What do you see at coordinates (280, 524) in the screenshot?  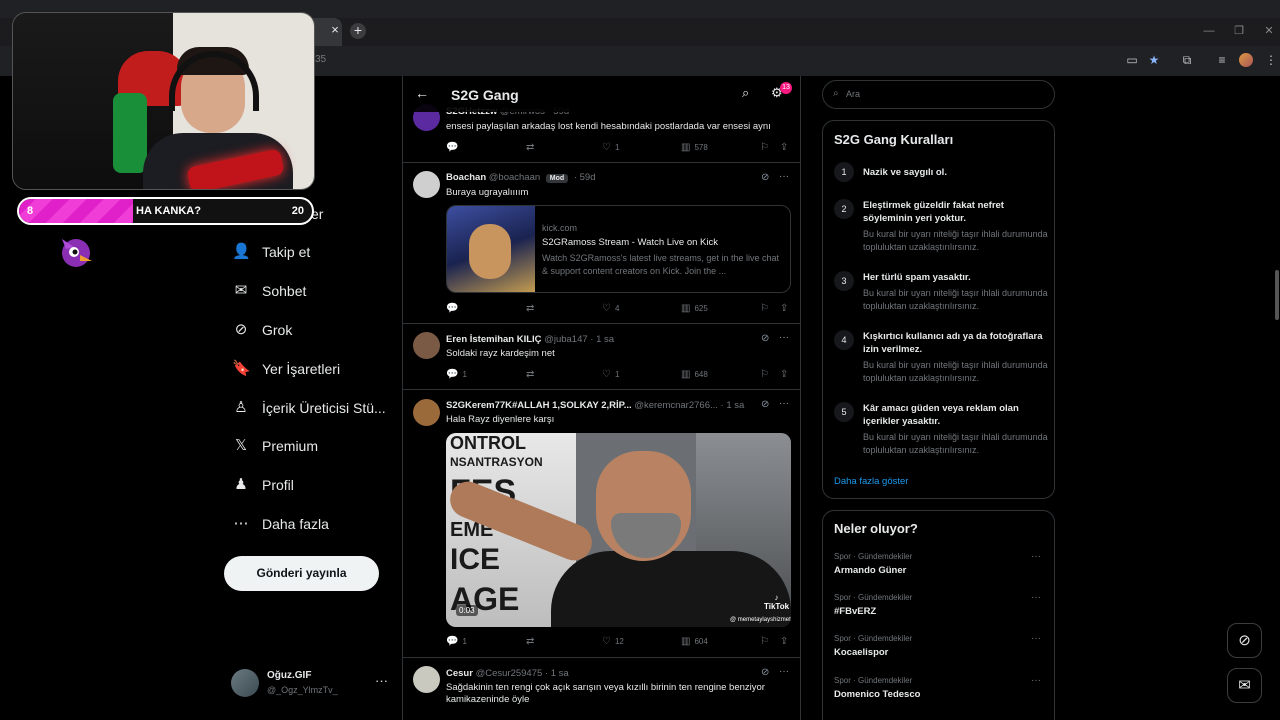 I see `nav-item-more: ⋯ Daha fazla` at bounding box center [280, 524].